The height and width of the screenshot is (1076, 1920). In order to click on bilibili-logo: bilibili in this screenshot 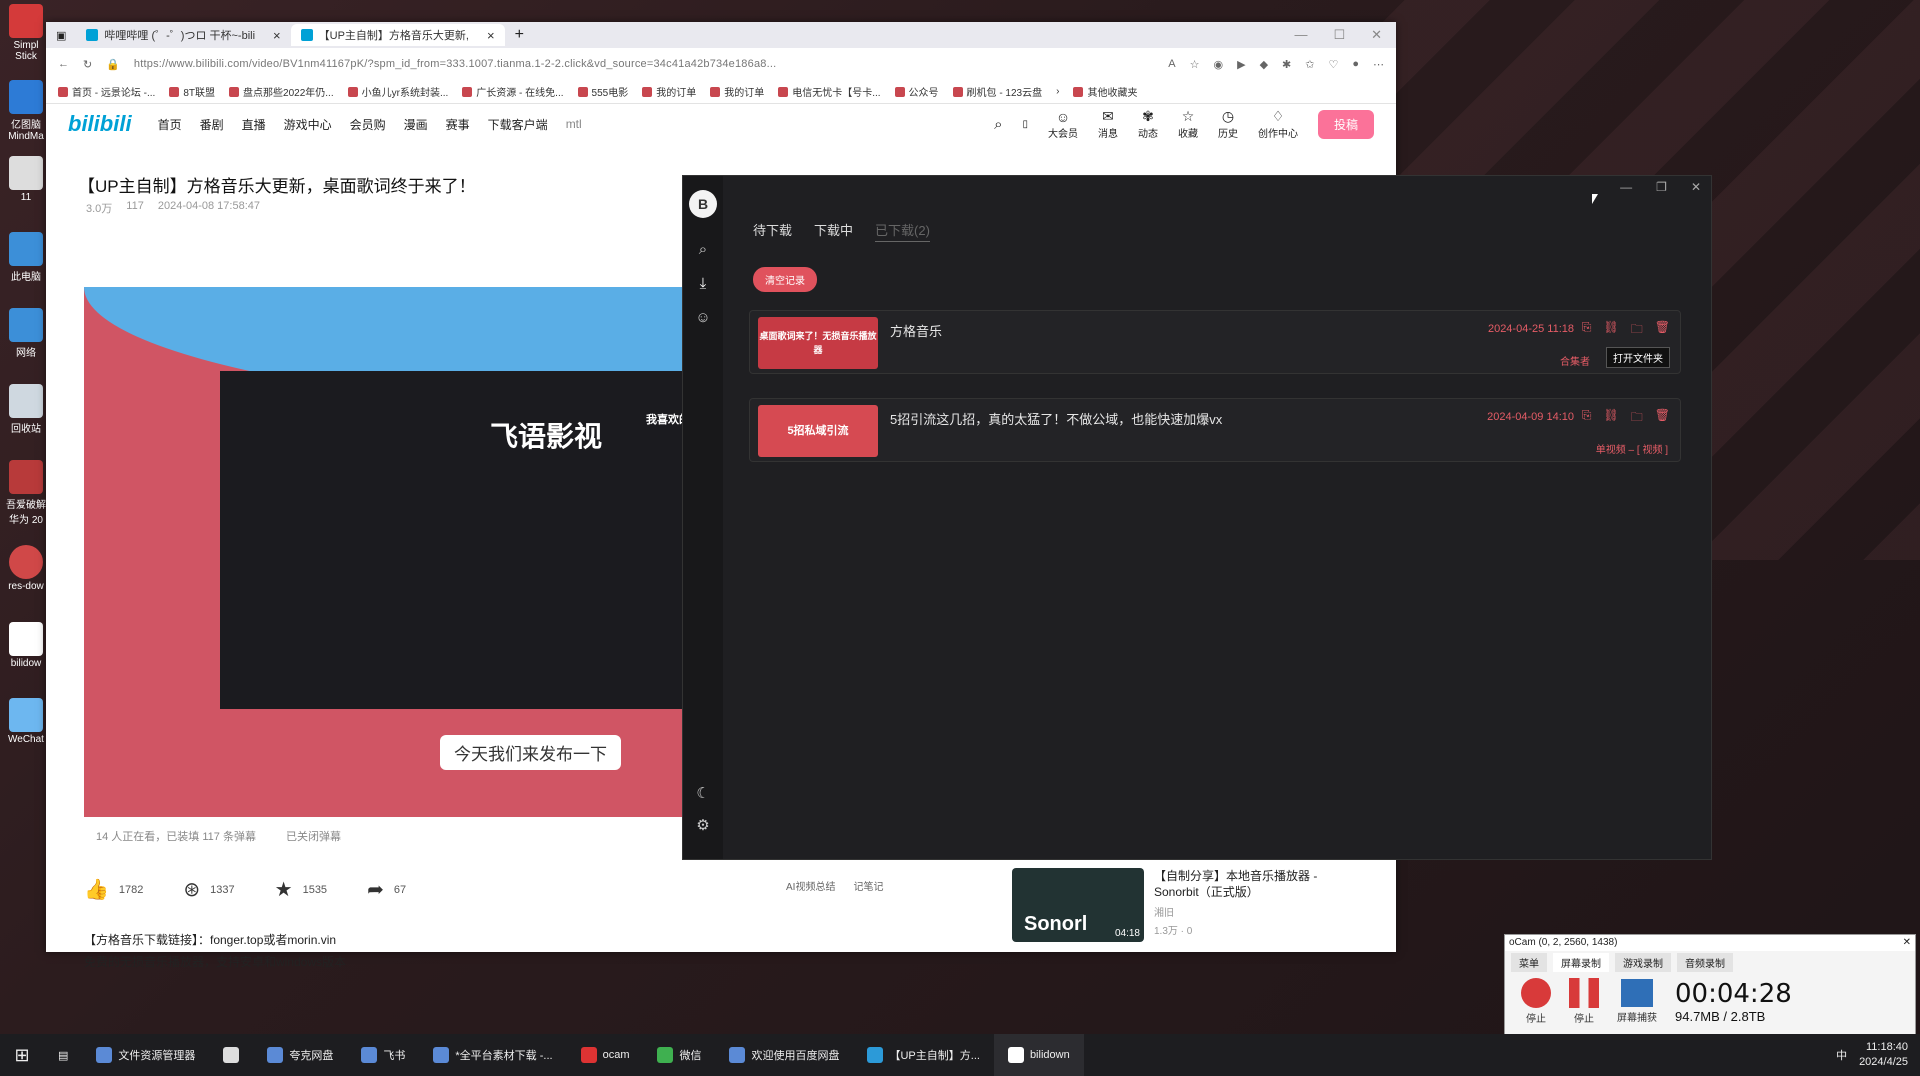, I will do `click(100, 124)`.